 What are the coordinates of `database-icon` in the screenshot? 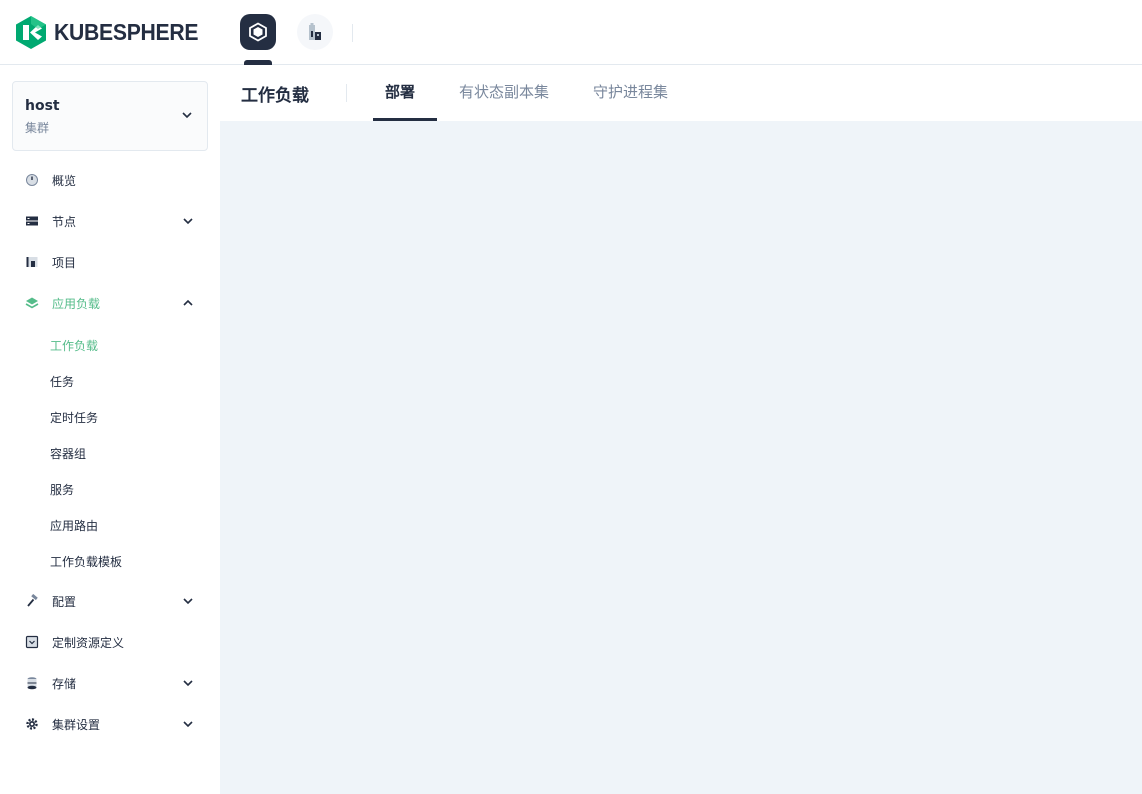 It's located at (32, 683).